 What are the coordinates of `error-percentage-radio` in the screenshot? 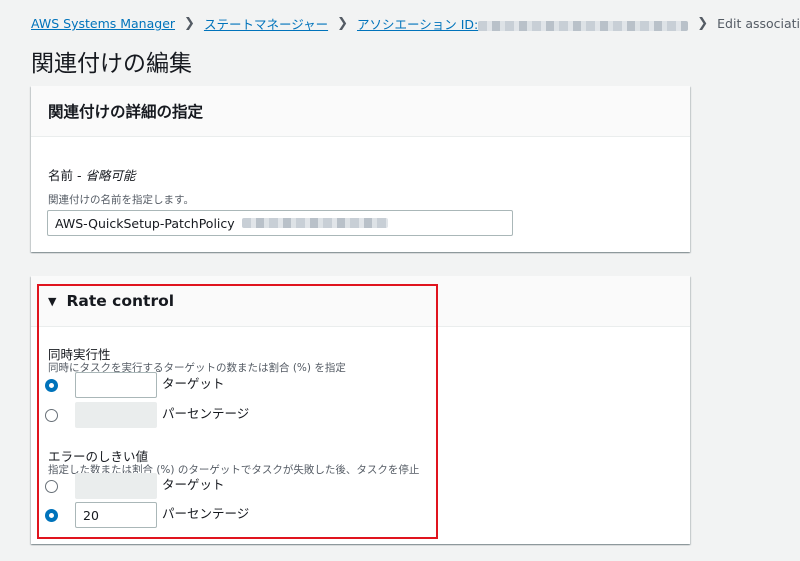 It's located at (51, 515).